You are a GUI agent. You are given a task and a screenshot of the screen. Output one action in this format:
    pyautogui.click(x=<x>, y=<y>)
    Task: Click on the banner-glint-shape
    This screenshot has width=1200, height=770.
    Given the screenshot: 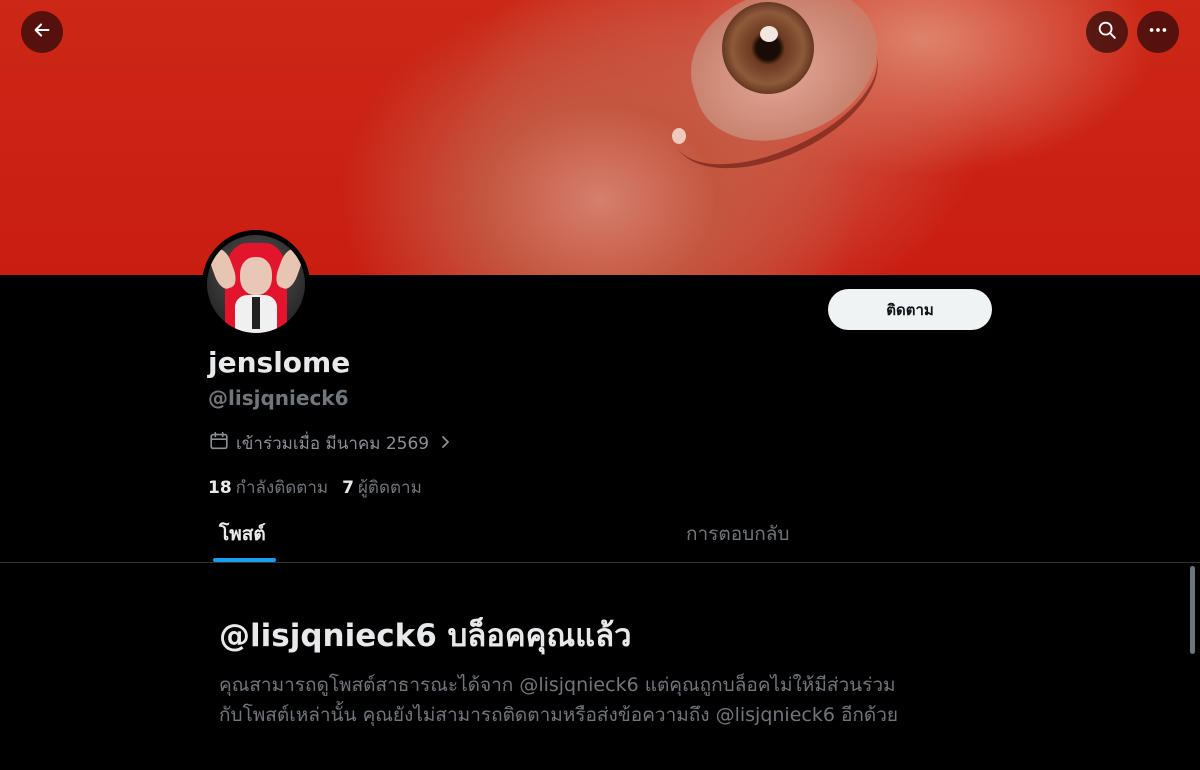 What is the action you would take?
    pyautogui.click(x=769, y=34)
    